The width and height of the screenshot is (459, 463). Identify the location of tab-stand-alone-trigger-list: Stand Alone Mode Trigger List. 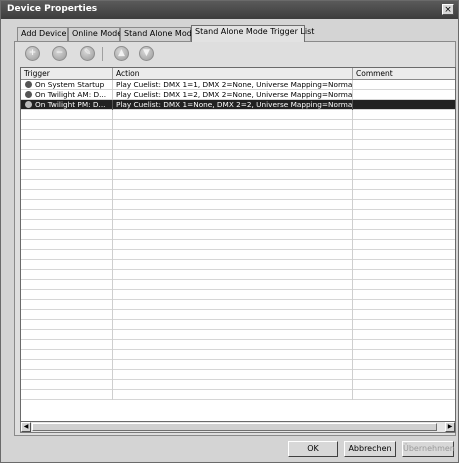
(252, 33).